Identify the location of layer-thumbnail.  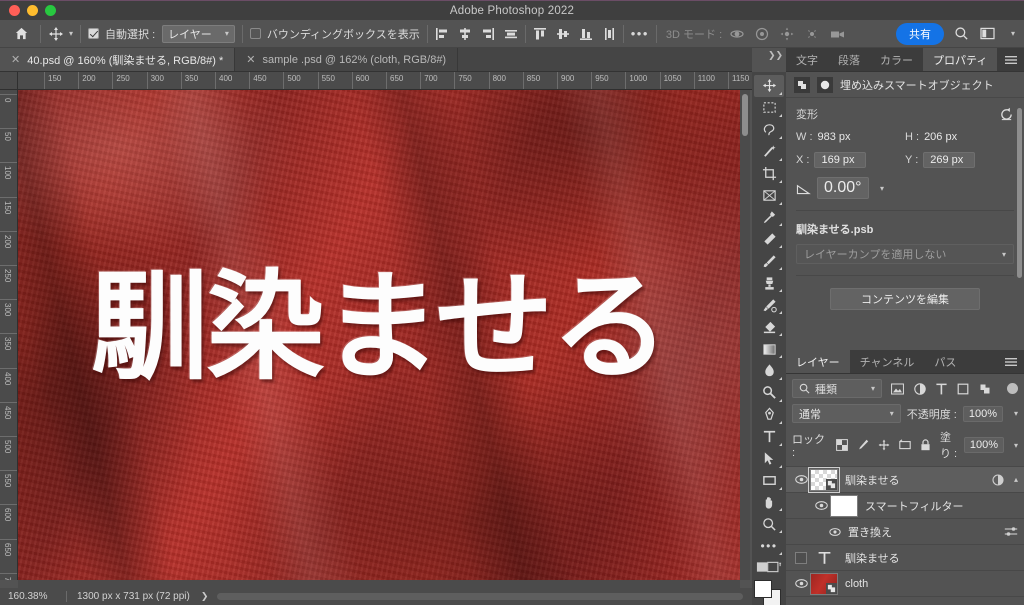
(824, 479).